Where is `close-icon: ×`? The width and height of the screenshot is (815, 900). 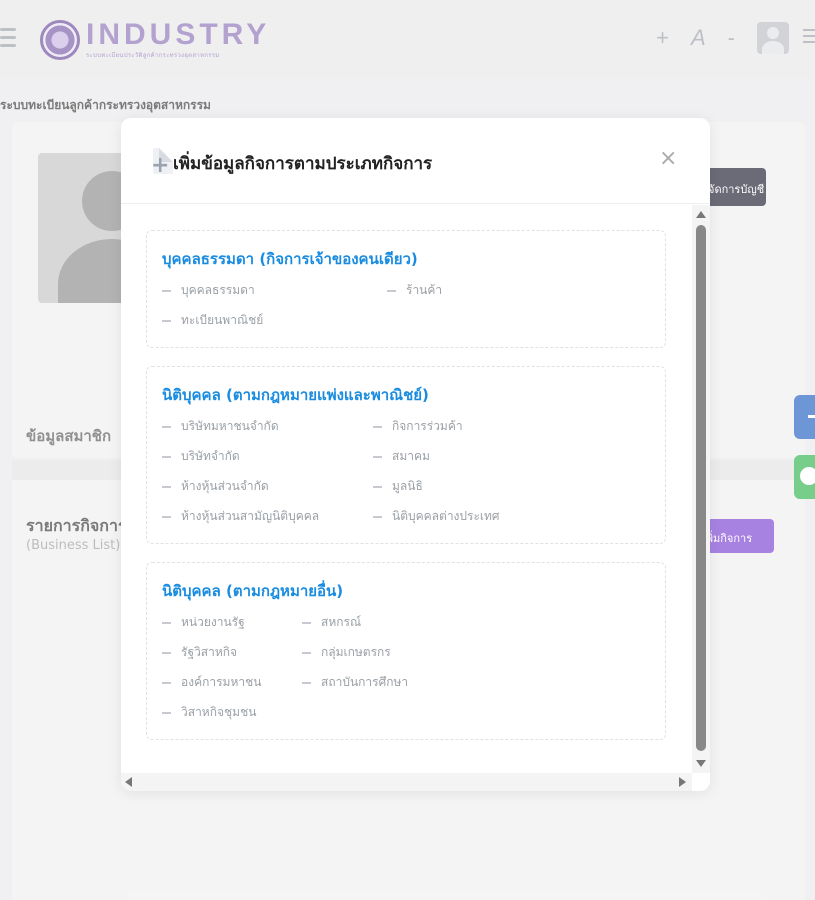 close-icon: × is located at coordinates (668, 159).